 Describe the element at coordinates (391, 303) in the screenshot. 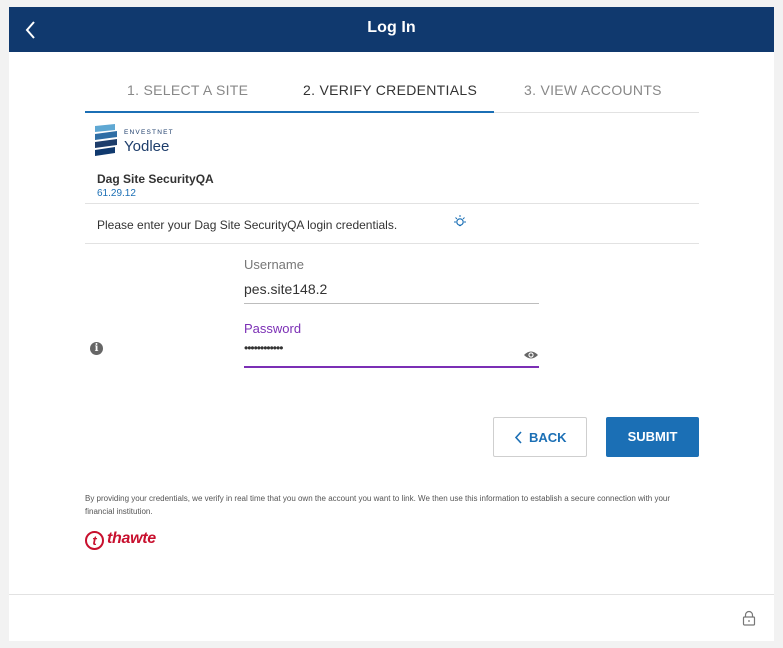

I see `username-underline` at that location.